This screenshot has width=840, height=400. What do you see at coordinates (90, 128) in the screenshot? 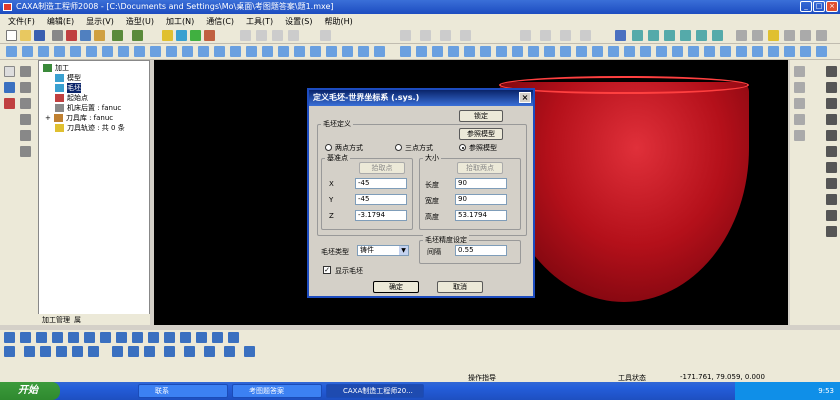
I see `tree-item-toolpath: 刀具轨迹 : 共 0 条` at bounding box center [90, 128].